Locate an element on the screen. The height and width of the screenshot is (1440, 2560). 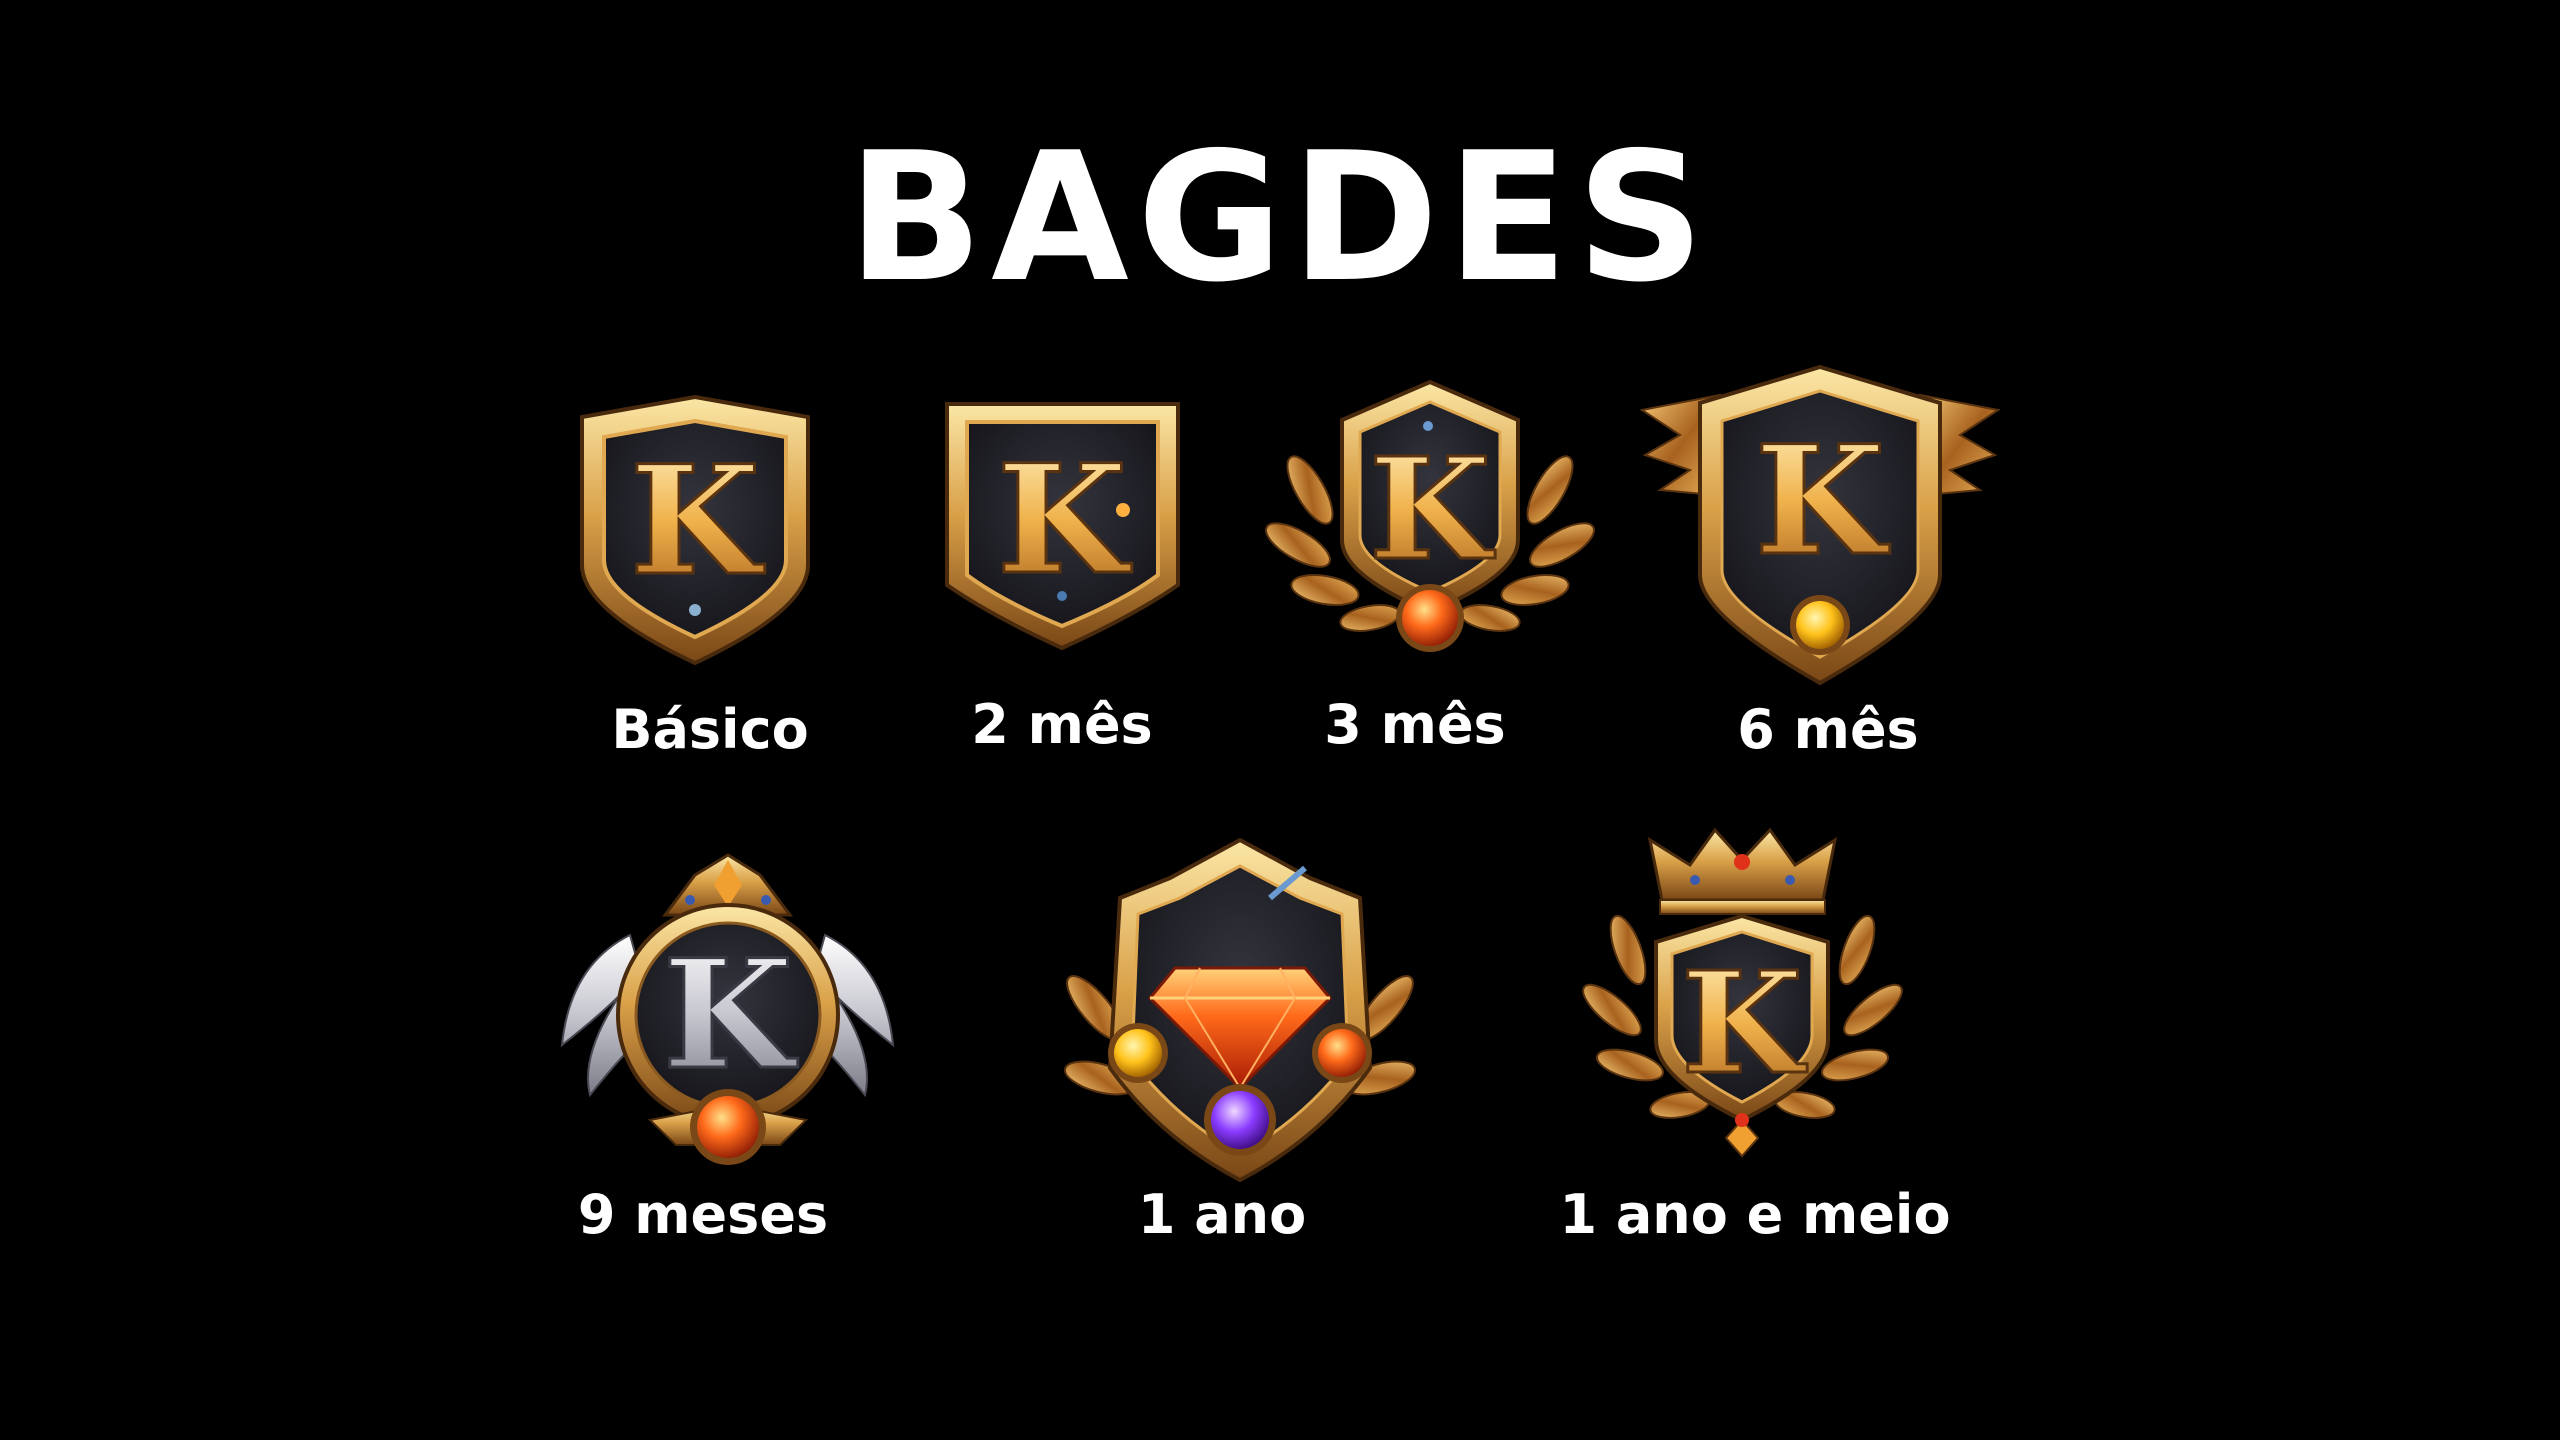
square-shield-k-badge-icon: K is located at coordinates (1062, 526).